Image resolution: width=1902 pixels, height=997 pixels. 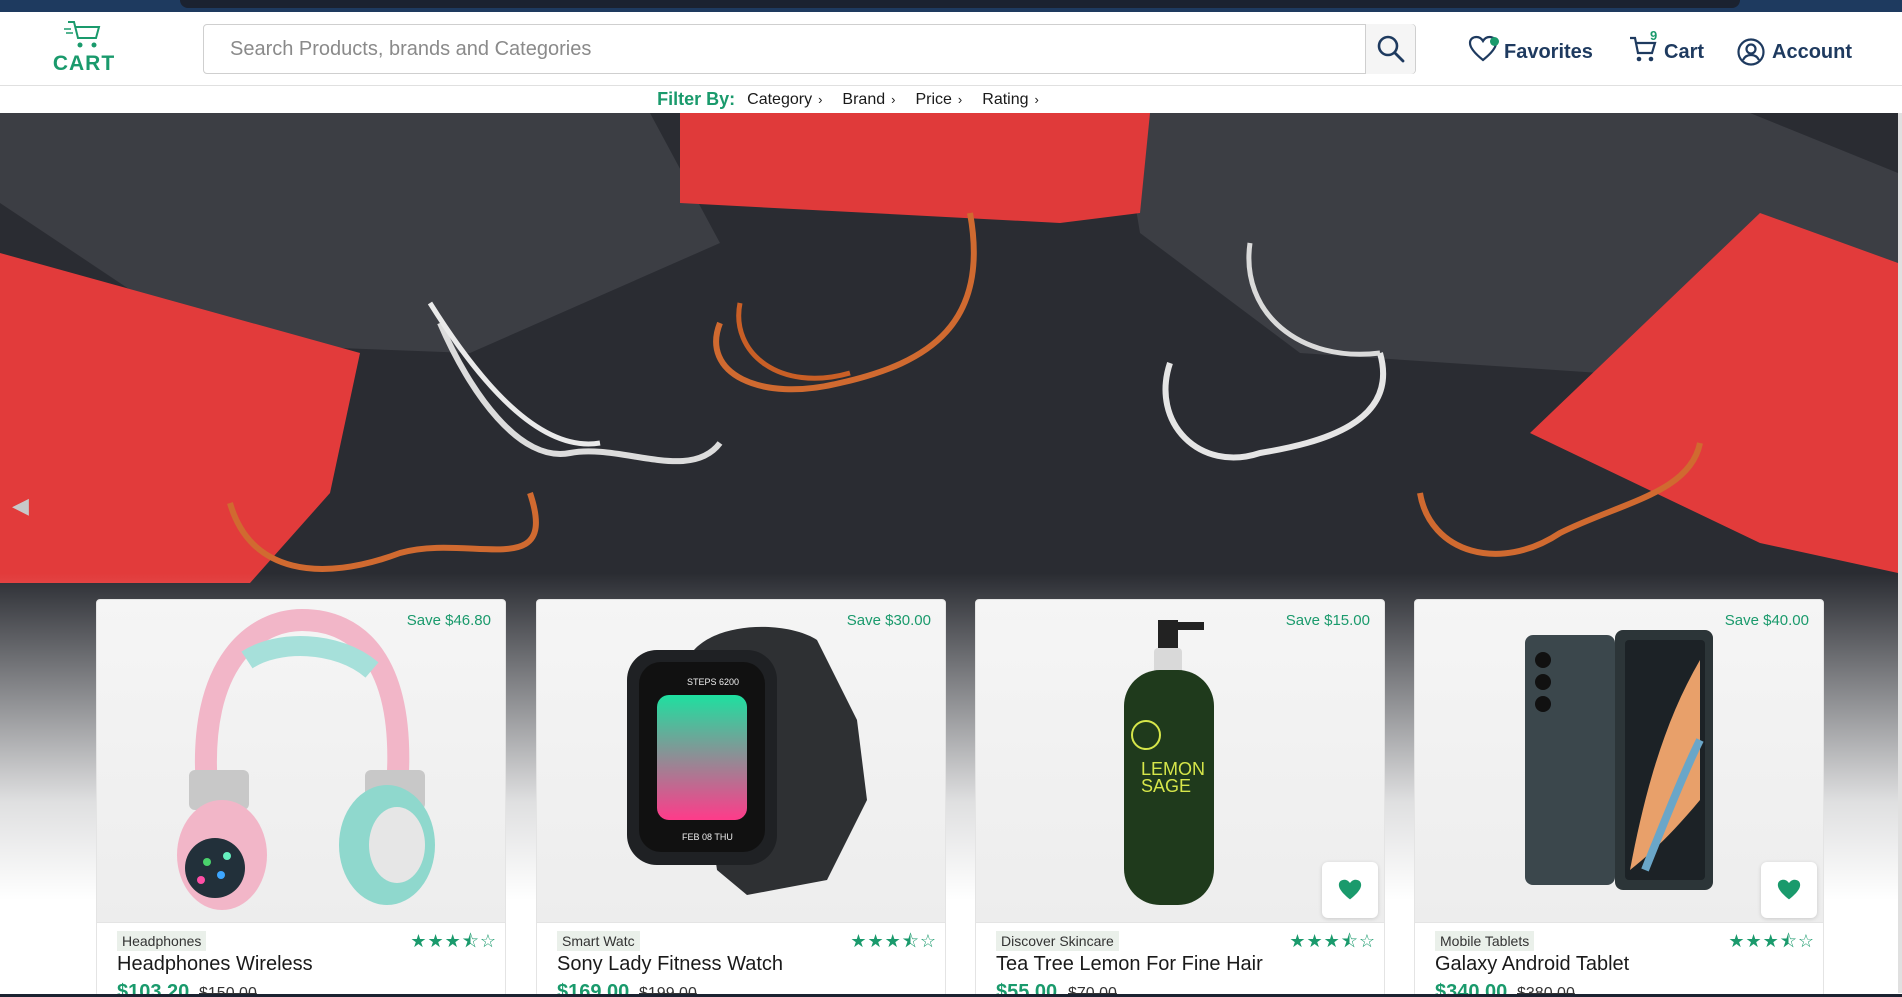 What do you see at coordinates (1166, 786) in the screenshot?
I see `svg-text: SAGE` at bounding box center [1166, 786].